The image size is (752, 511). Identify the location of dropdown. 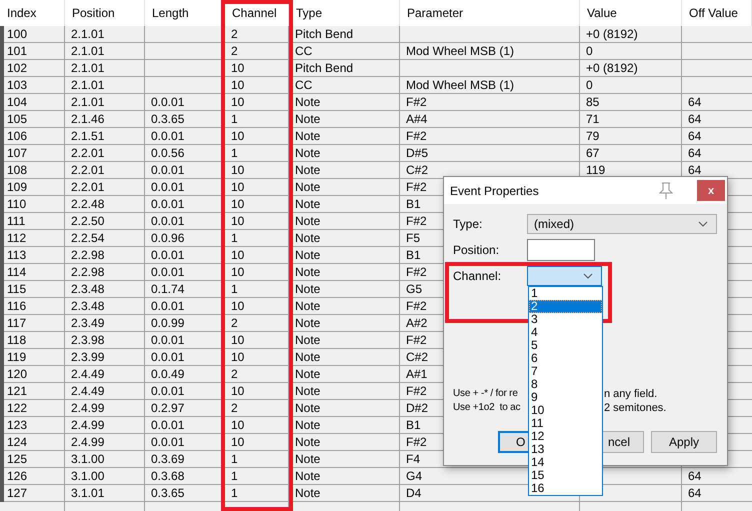
(564, 276).